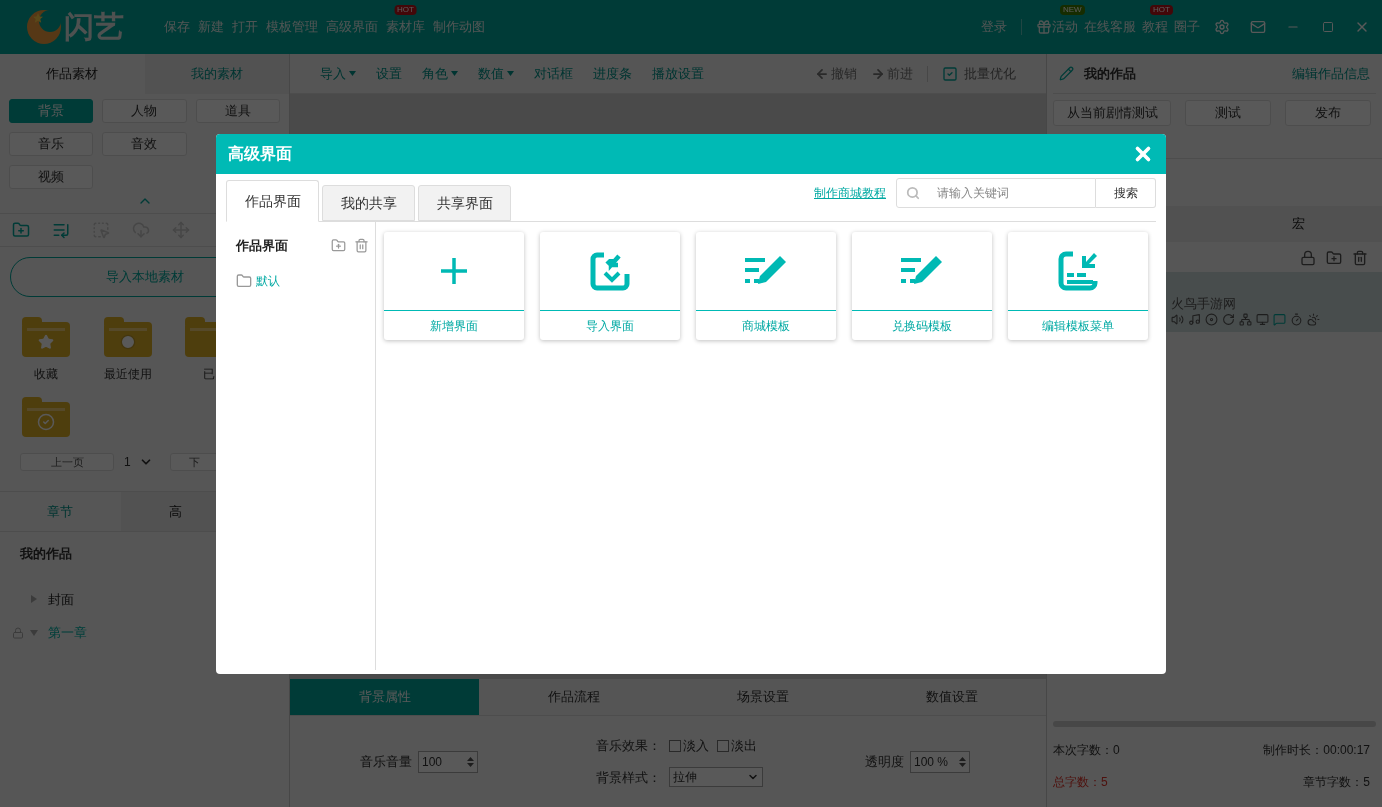 The image size is (1382, 807). Describe the element at coordinates (51, 111) in the screenshot. I see `category-button: 背景` at that location.